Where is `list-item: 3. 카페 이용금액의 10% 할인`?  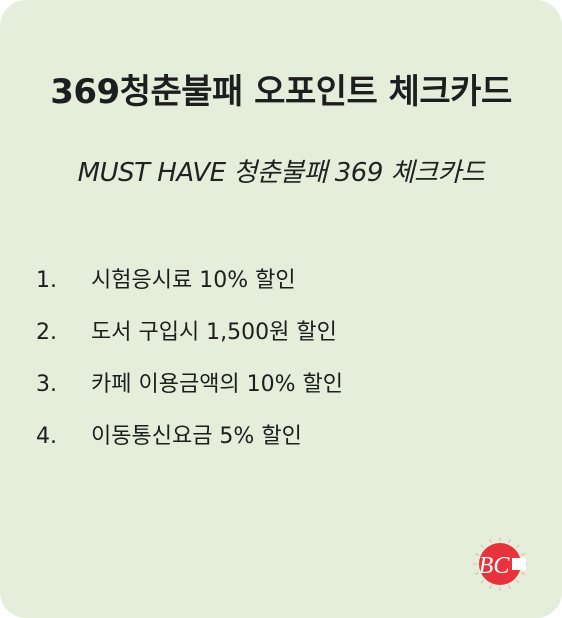
list-item: 3. 카페 이용금액의 10% 할인 is located at coordinates (189, 392).